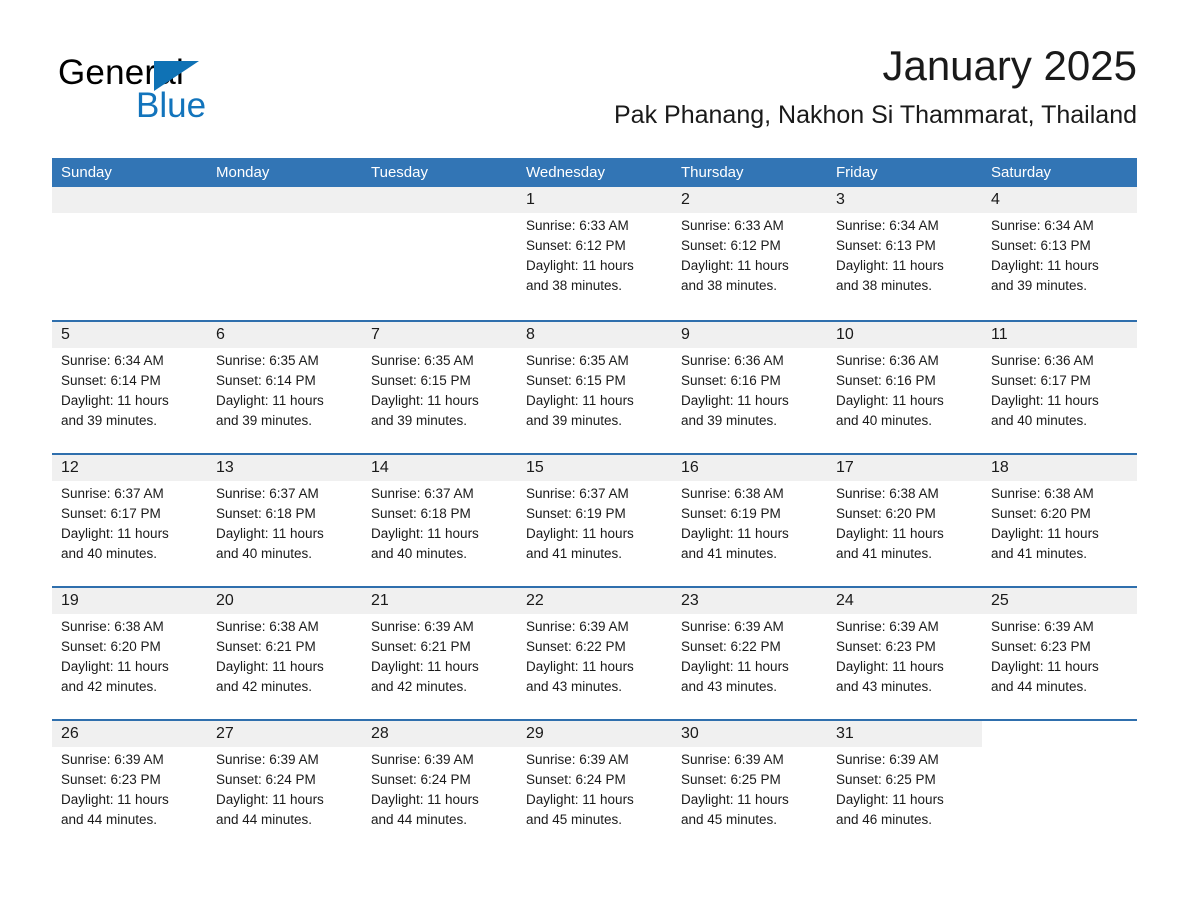  Describe the element at coordinates (995, 199) in the screenshot. I see `day-number: 4` at that location.